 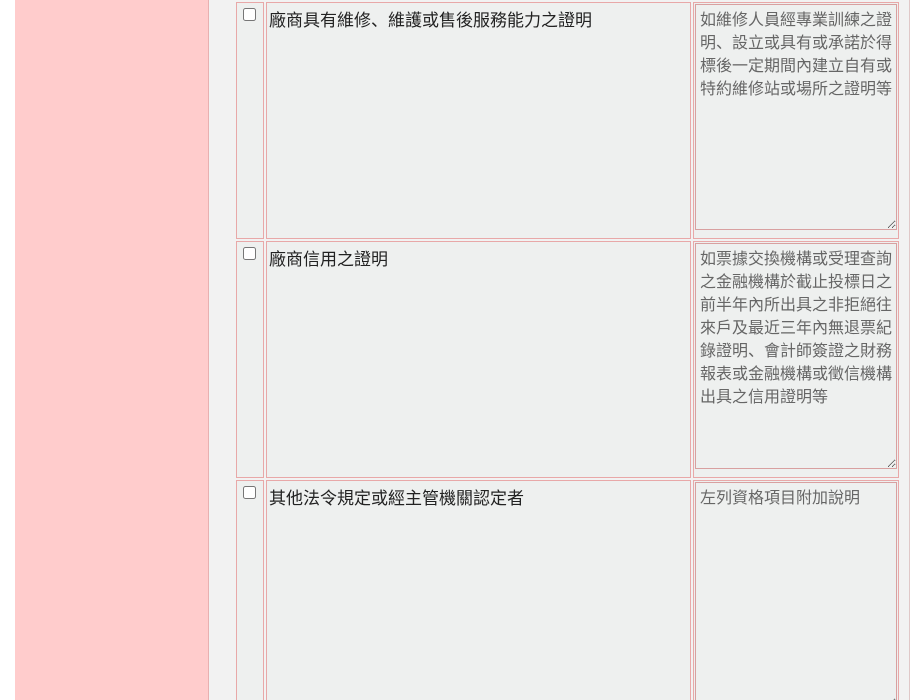 I want to click on qualification-label: 其他法令規定或經主管機關認定者, so click(x=396, y=499).